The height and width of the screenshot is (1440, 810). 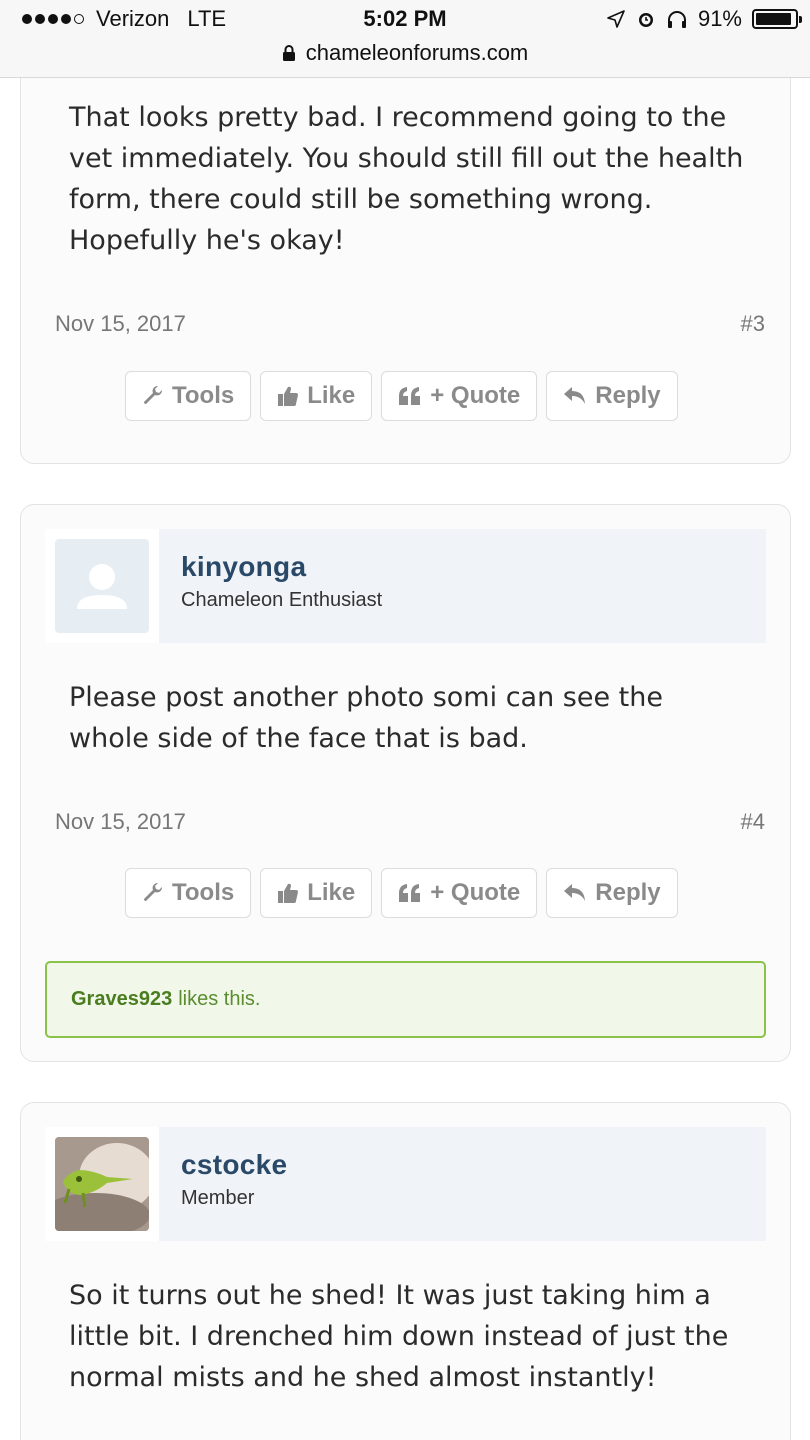 I want to click on post-number: #3, so click(x=753, y=324).